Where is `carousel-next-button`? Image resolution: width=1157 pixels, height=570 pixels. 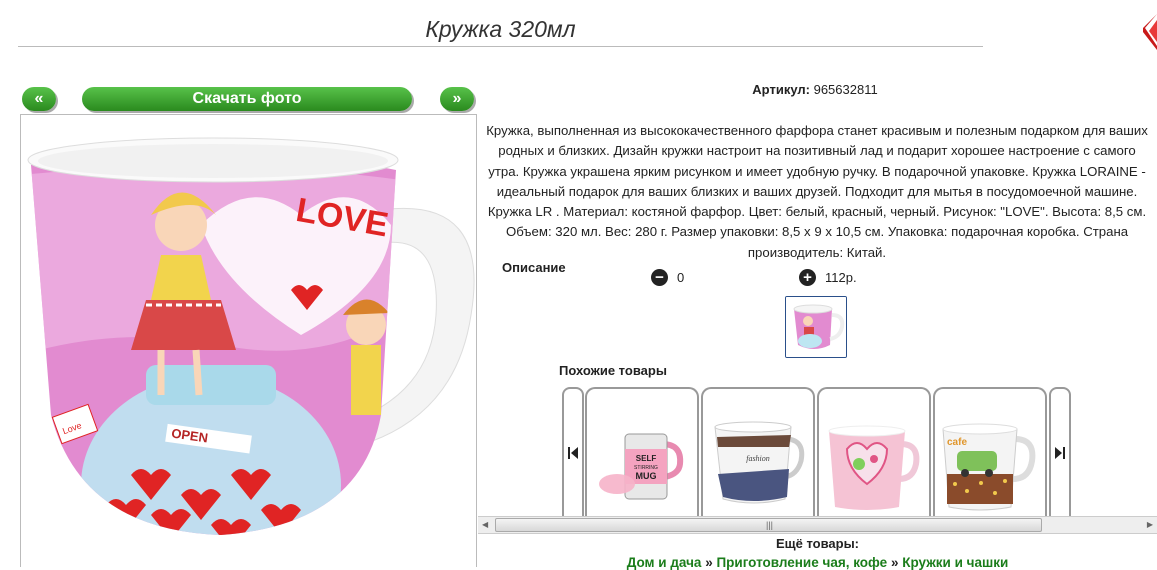 carousel-next-button is located at coordinates (1060, 452).